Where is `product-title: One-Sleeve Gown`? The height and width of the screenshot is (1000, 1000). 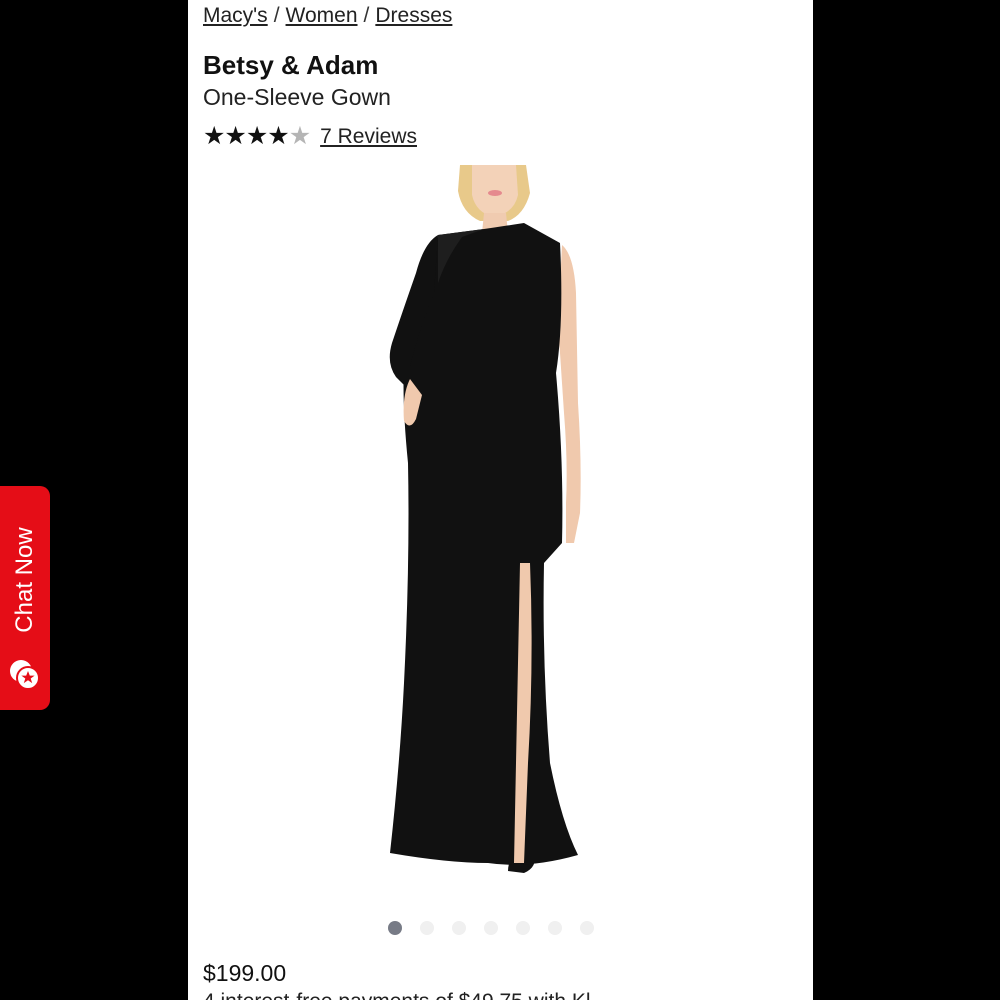
product-title: One-Sleeve Gown is located at coordinates (297, 97).